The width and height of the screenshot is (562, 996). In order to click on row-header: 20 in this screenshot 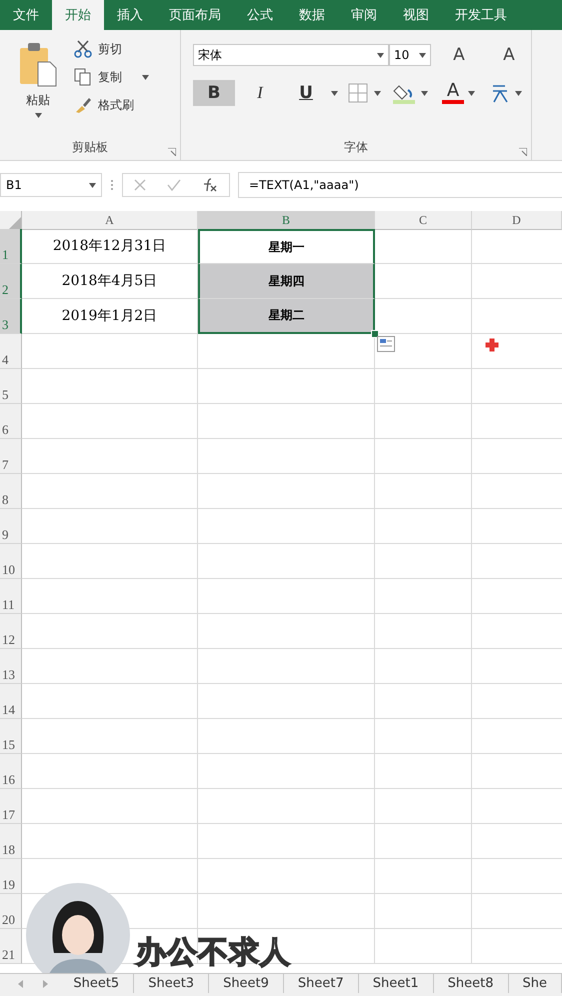, I will do `click(11, 911)`.